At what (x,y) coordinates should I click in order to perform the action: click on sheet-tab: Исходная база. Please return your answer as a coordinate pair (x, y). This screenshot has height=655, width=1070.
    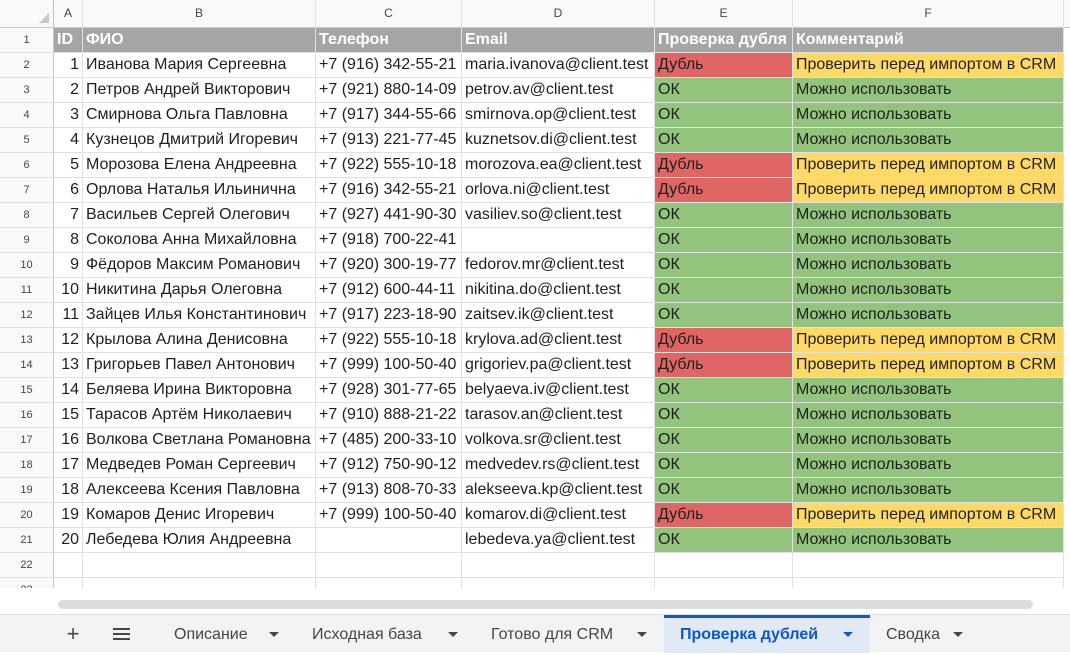
    Looking at the image, I should click on (385, 634).